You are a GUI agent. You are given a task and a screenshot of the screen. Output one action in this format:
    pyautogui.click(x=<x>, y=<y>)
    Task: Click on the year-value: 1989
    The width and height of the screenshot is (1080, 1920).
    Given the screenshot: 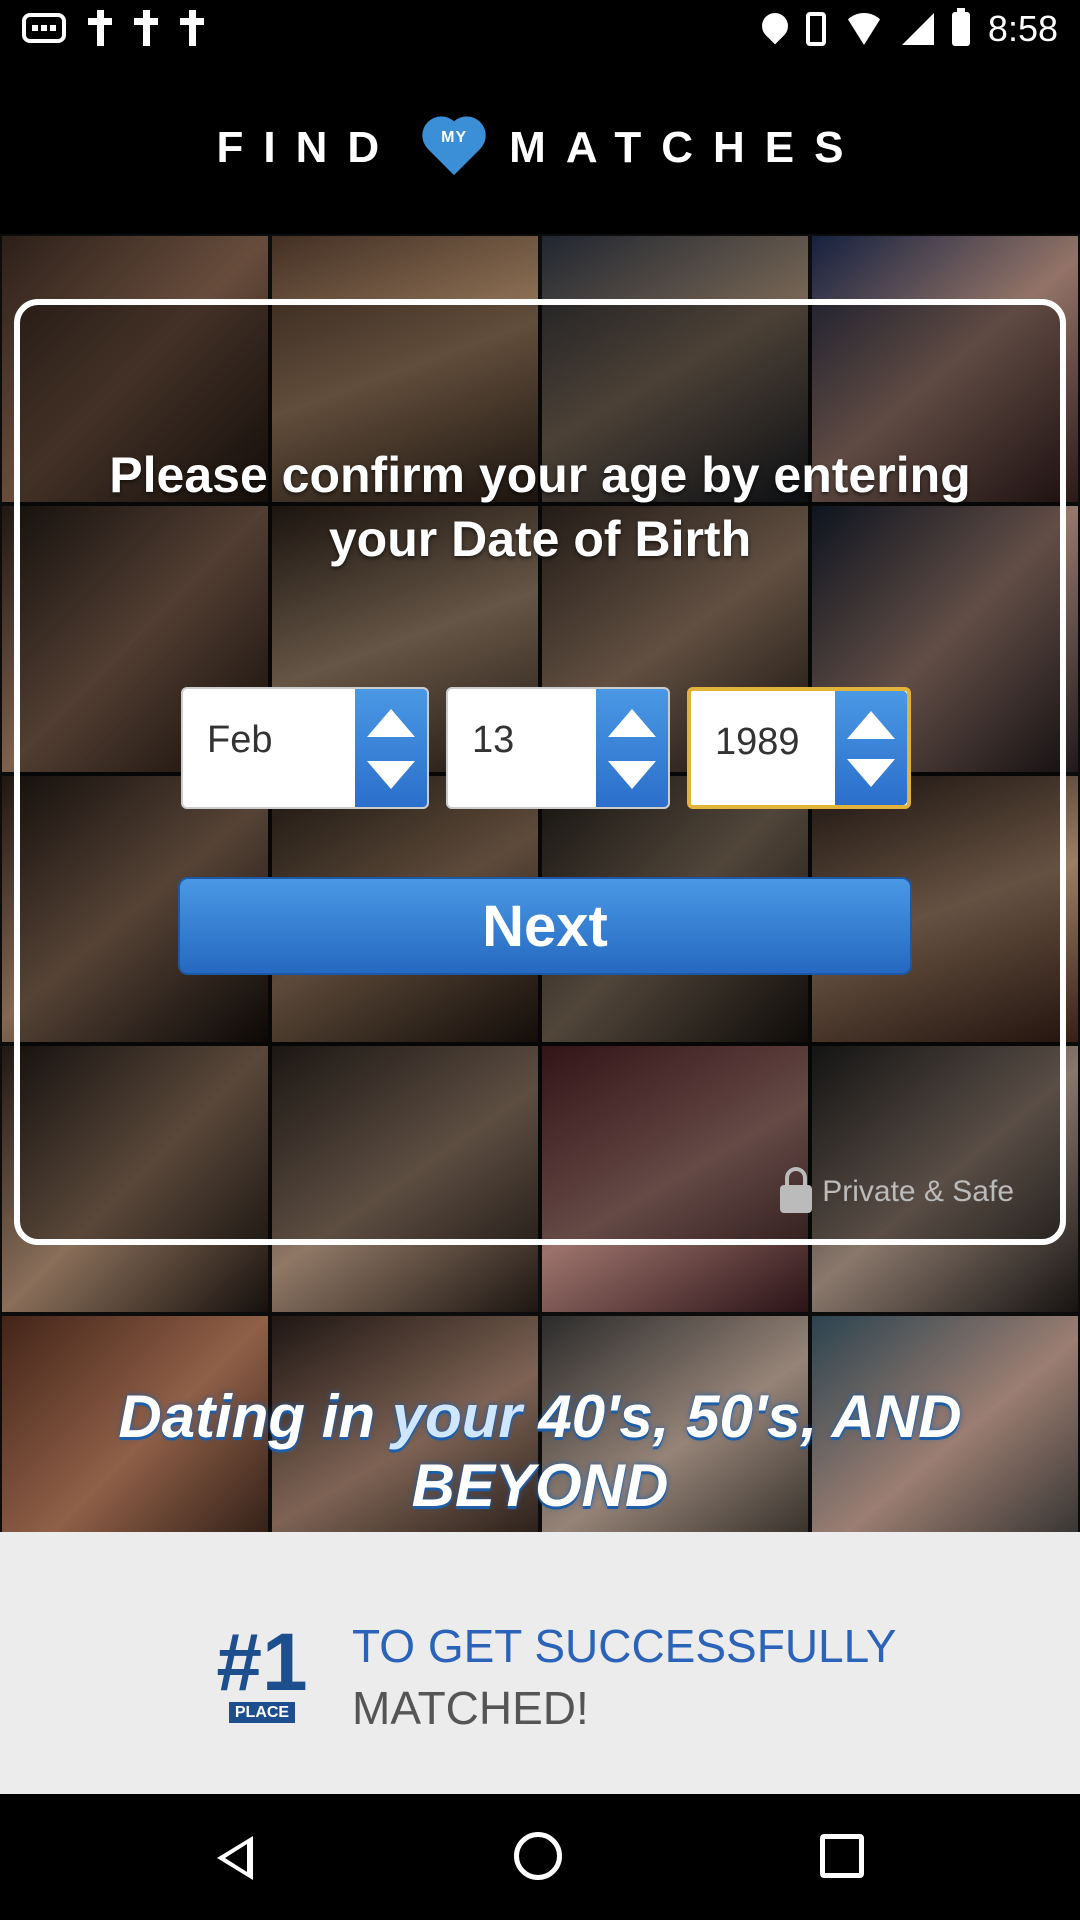 What is the action you would take?
    pyautogui.click(x=757, y=742)
    